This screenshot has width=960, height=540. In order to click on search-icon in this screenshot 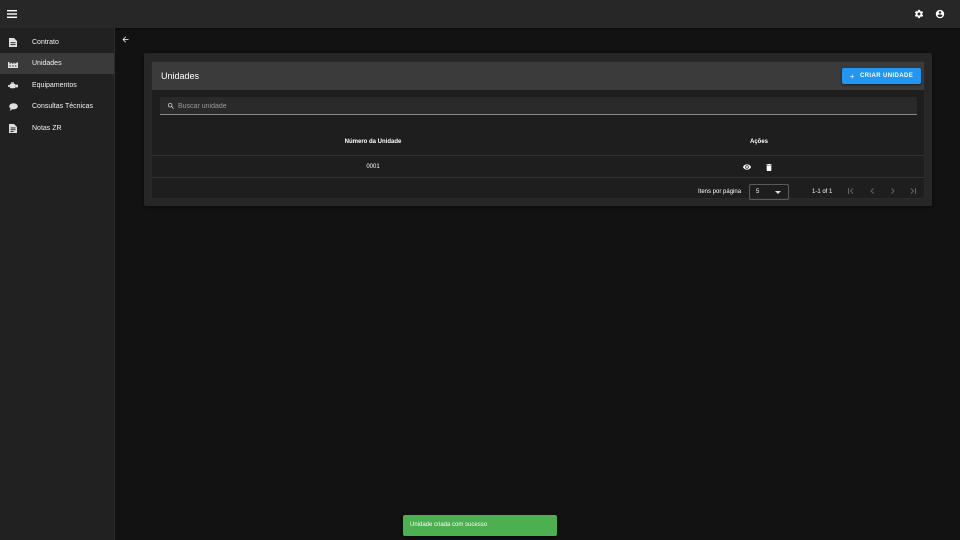, I will do `click(170, 105)`.